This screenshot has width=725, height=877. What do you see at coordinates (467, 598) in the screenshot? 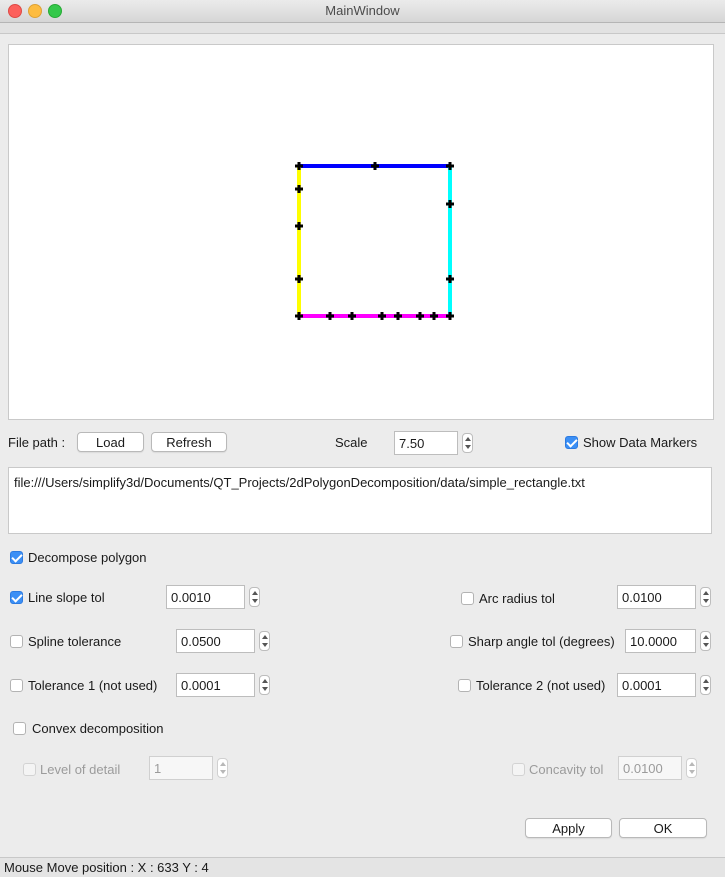
I see `arc-radius-checkbox` at bounding box center [467, 598].